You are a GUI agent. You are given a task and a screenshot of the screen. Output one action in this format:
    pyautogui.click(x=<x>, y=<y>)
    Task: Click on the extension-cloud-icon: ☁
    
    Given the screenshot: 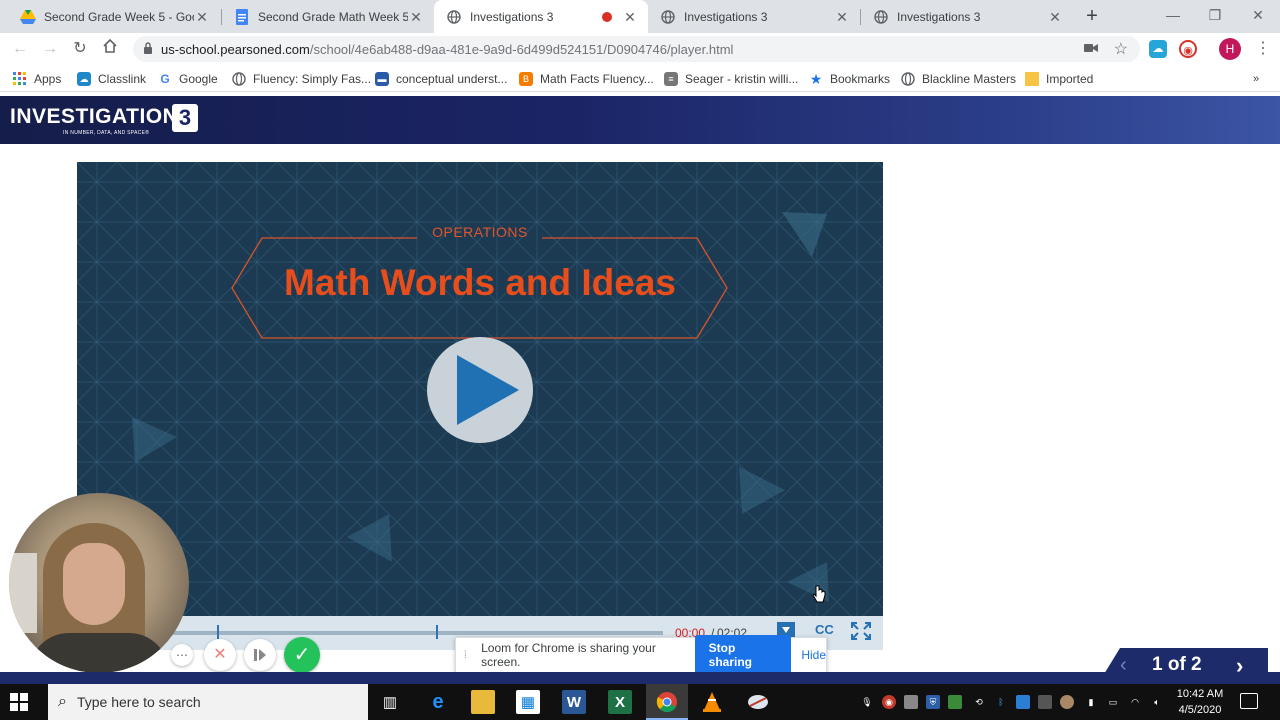 What is the action you would take?
    pyautogui.click(x=1158, y=49)
    